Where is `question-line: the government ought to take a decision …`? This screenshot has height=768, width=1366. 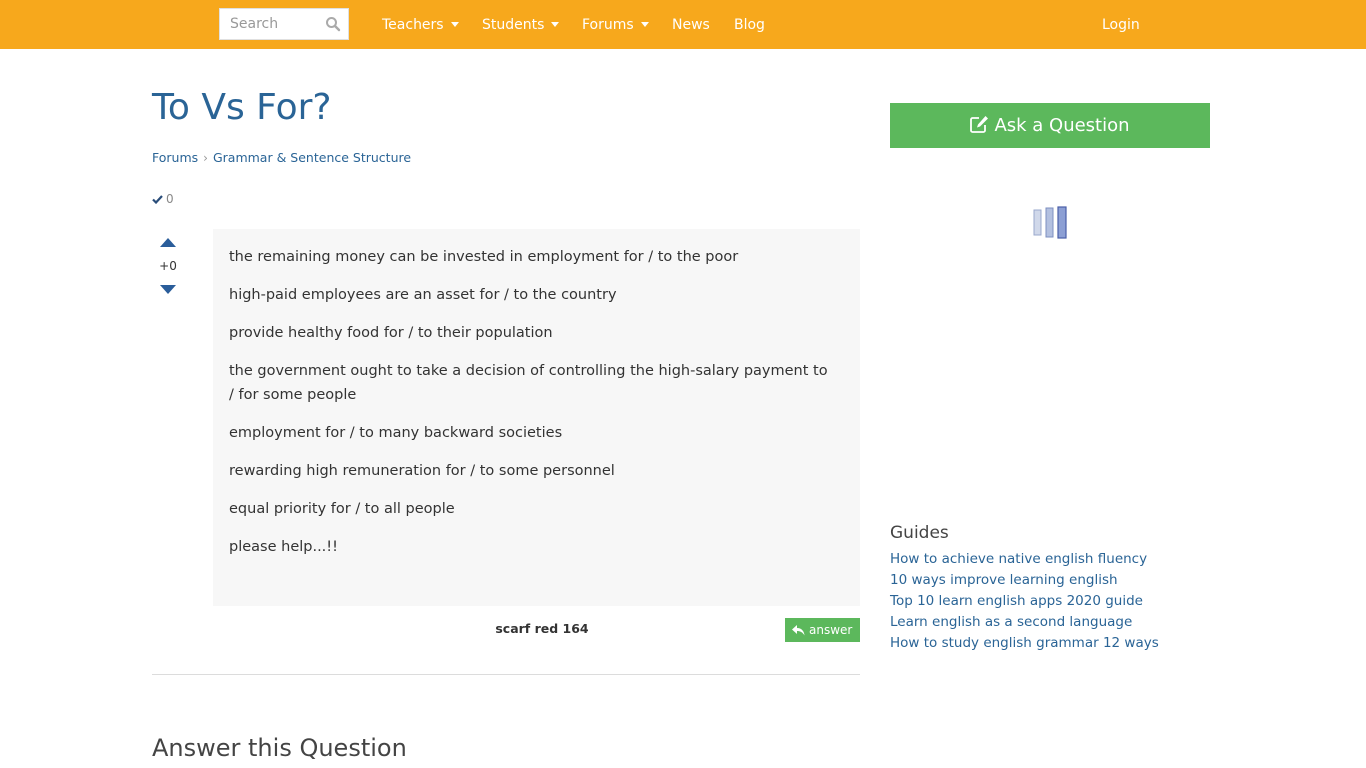
question-line: the government ought to take a decision … is located at coordinates (528, 383).